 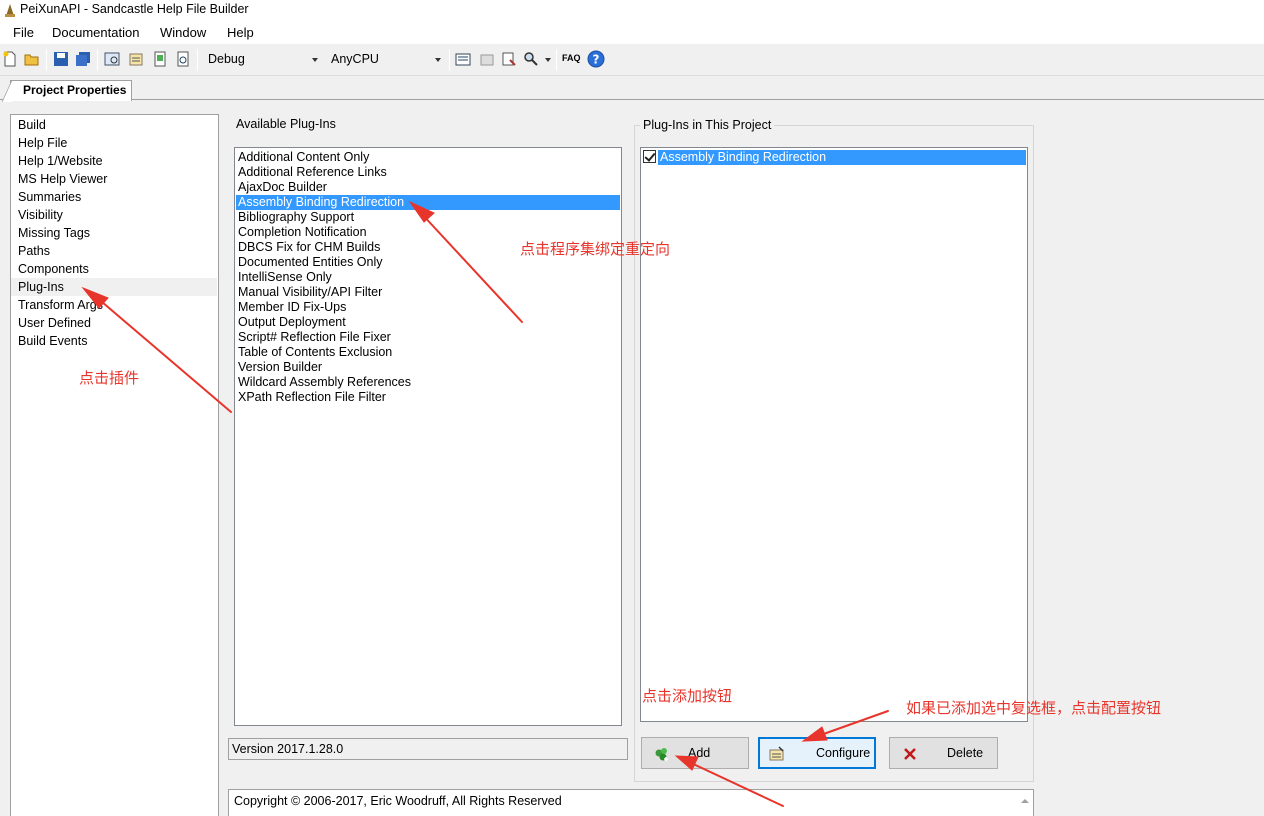 What do you see at coordinates (262, 60) in the screenshot?
I see `configuration-select: Debug` at bounding box center [262, 60].